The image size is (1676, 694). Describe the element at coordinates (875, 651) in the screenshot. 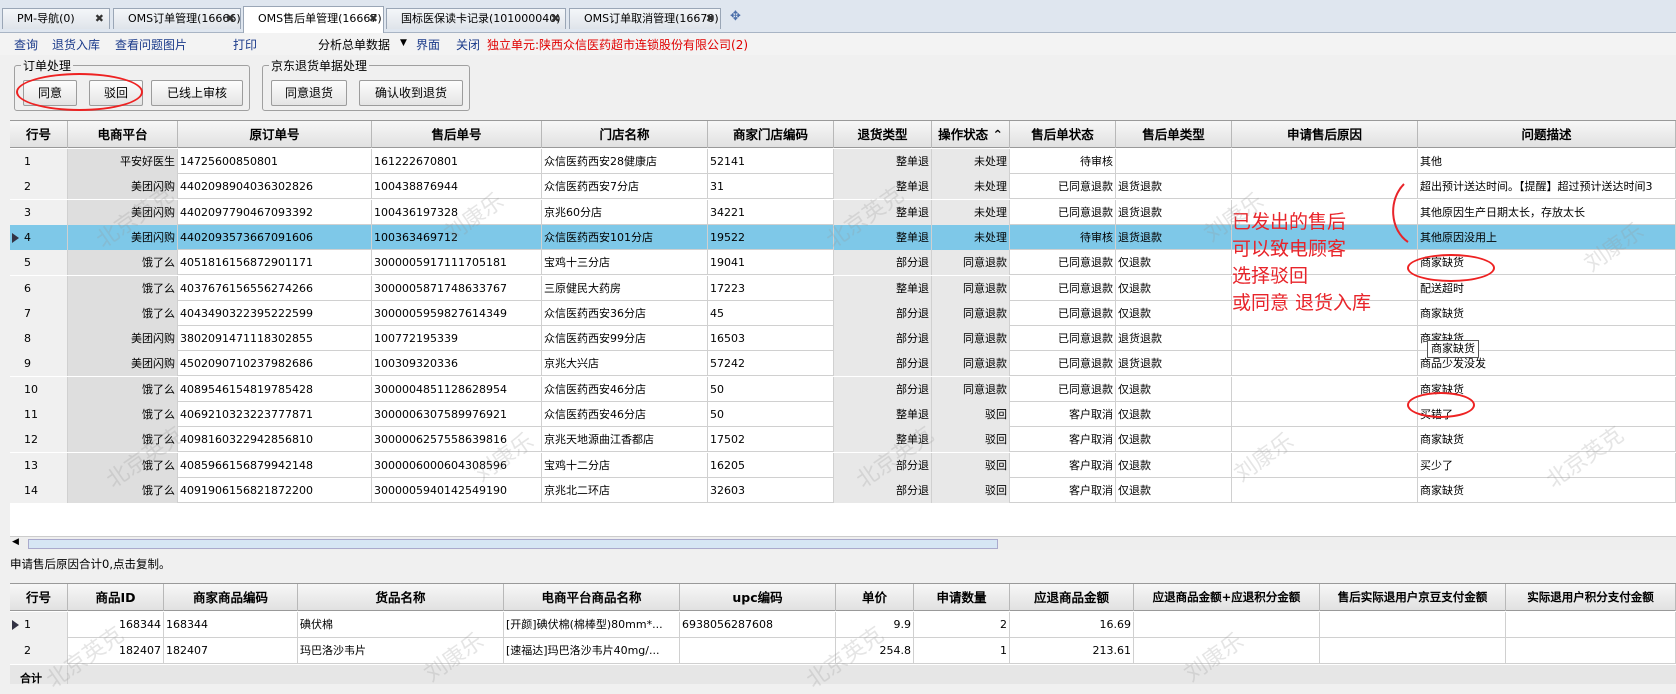

I see `cell-unit-price: 254.8` at that location.